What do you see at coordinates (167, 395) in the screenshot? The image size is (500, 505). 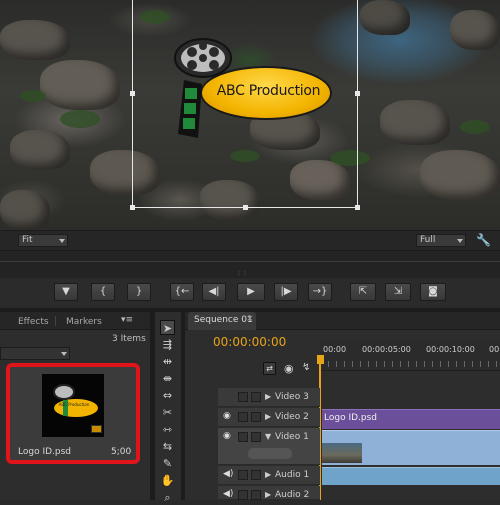 I see `rate-stretch-tool-icon: ⇔` at bounding box center [167, 395].